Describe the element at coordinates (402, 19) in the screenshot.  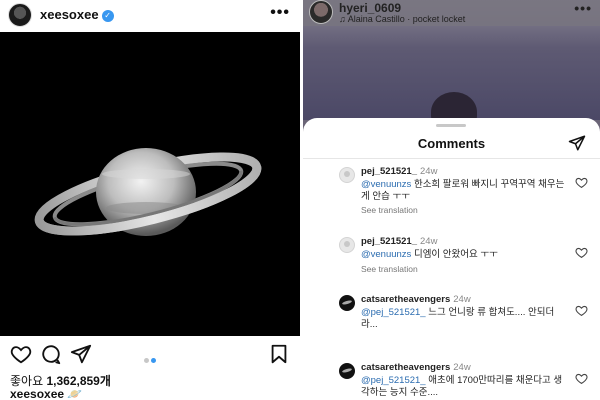
I see `reel-audio-label: ♫ Alaina Castillo · pocket locket` at that location.